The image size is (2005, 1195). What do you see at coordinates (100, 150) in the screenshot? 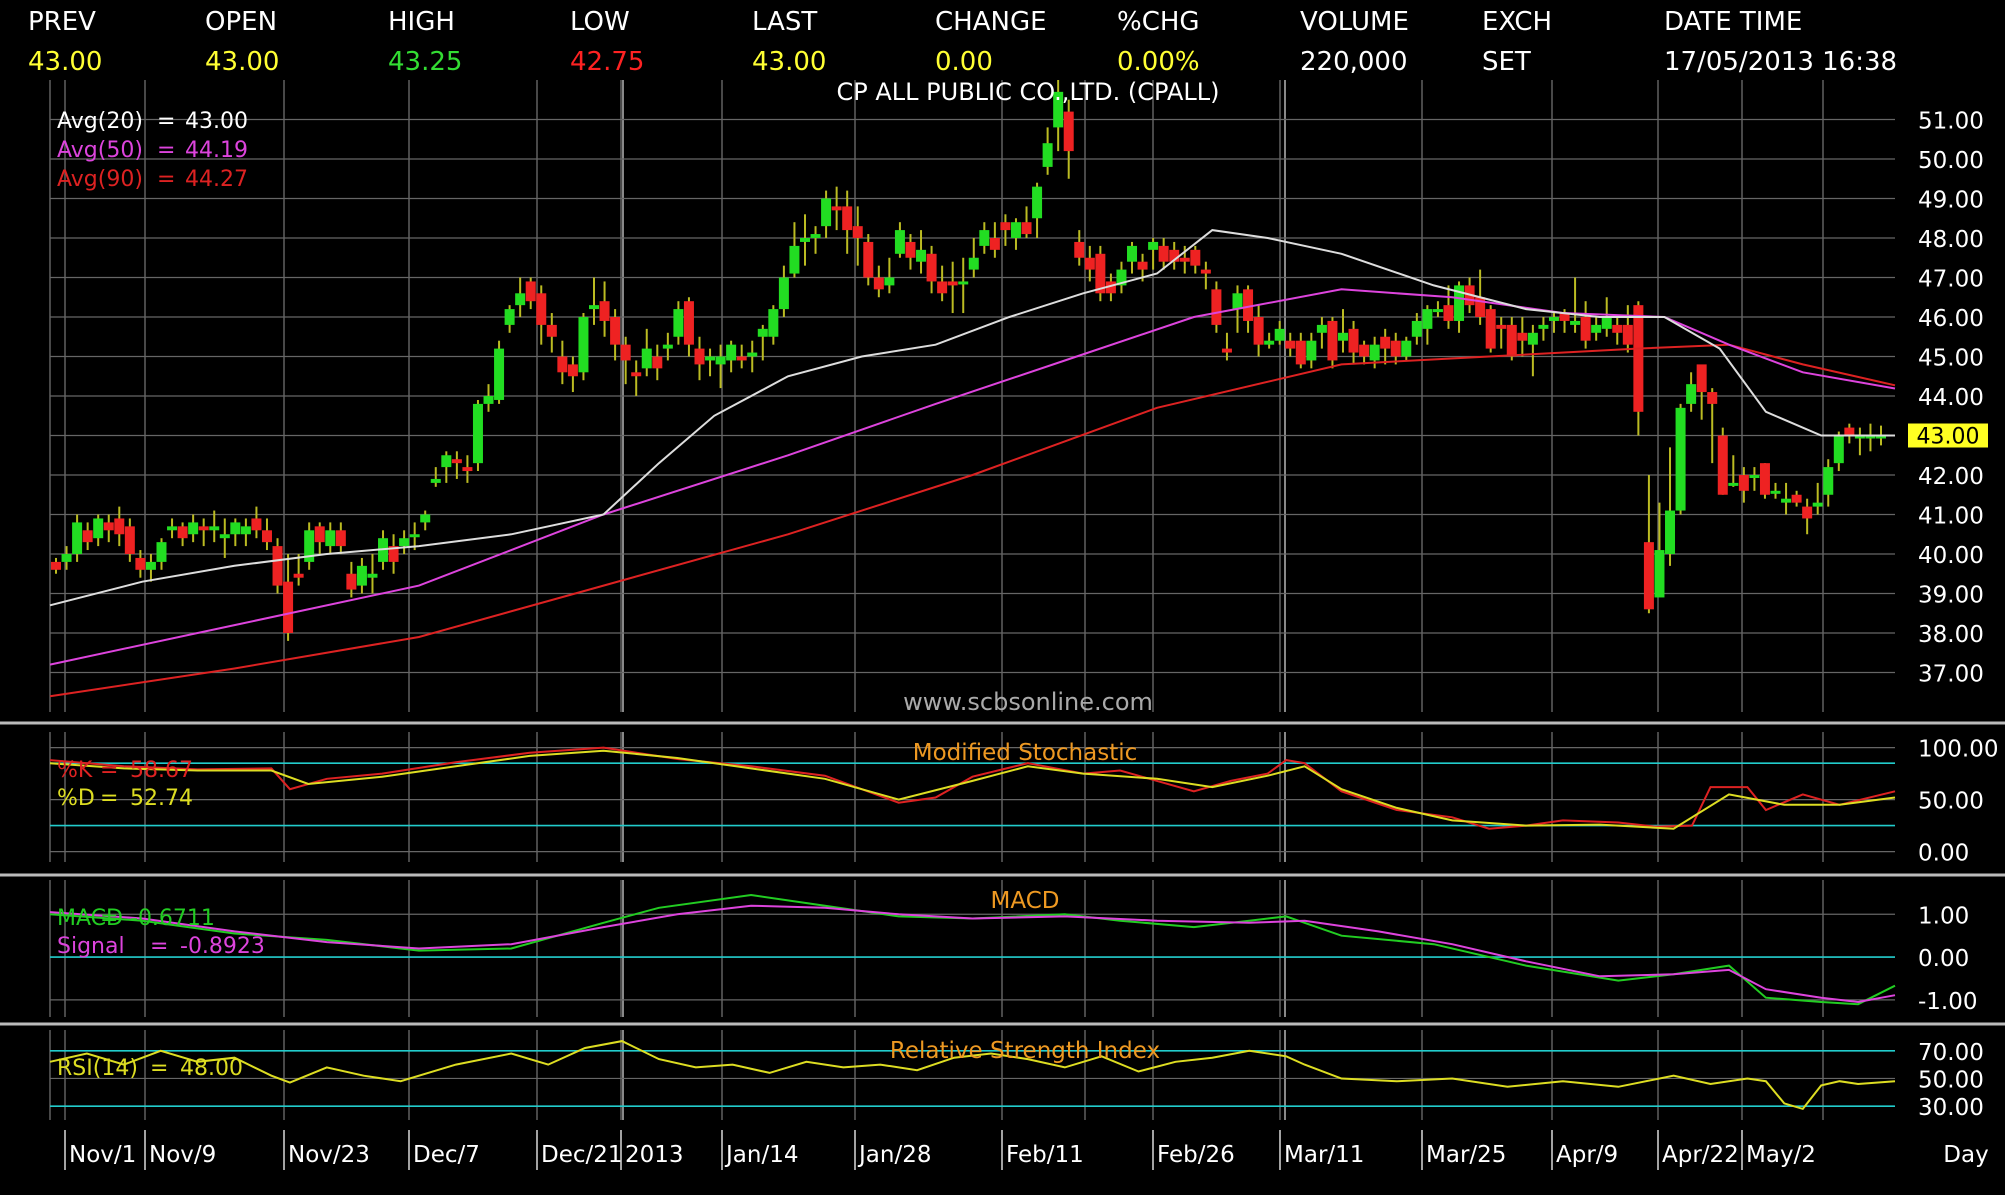
I see `ma-legend-label: Avg(50)` at bounding box center [100, 150].